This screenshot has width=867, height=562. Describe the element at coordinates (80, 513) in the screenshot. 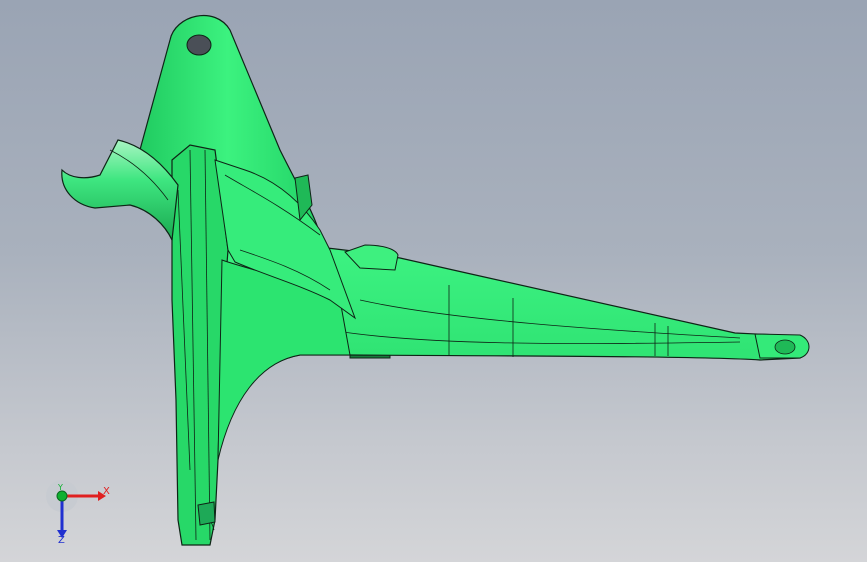

I see `orientation-triad: X Y Z` at that location.